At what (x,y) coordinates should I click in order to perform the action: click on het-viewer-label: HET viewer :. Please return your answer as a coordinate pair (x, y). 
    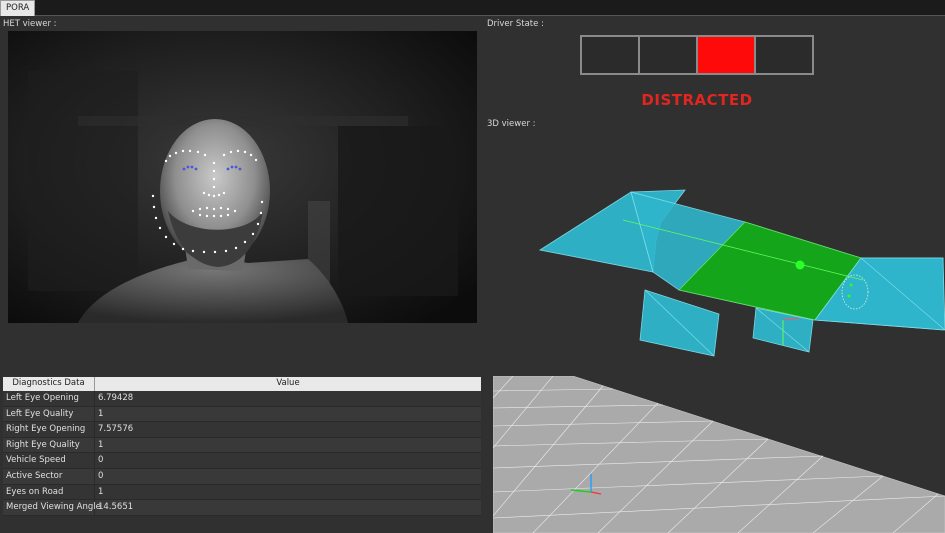
    Looking at the image, I should click on (30, 24).